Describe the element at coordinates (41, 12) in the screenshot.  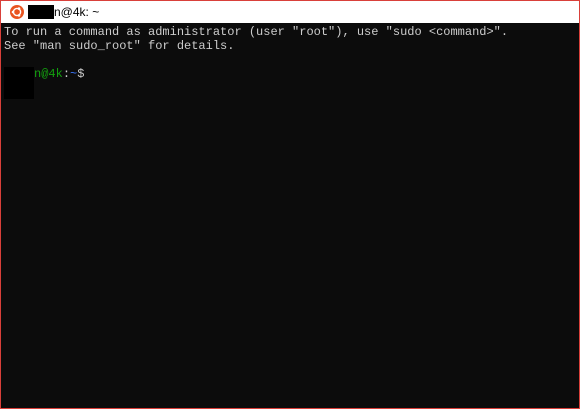
I see `redacted-username-block` at that location.